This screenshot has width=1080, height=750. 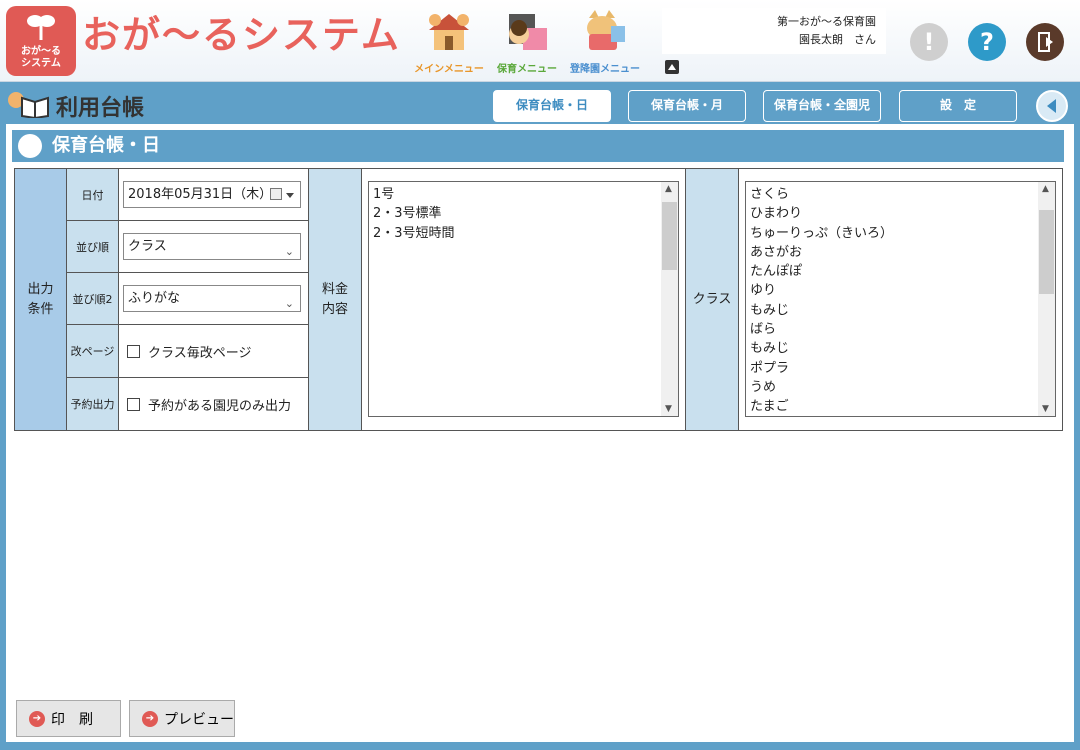 I want to click on title-bar: 利用台帳 保育台帳・日 保育台帳・月 保育台帳・全園児 設 定, so click(x=540, y=104).